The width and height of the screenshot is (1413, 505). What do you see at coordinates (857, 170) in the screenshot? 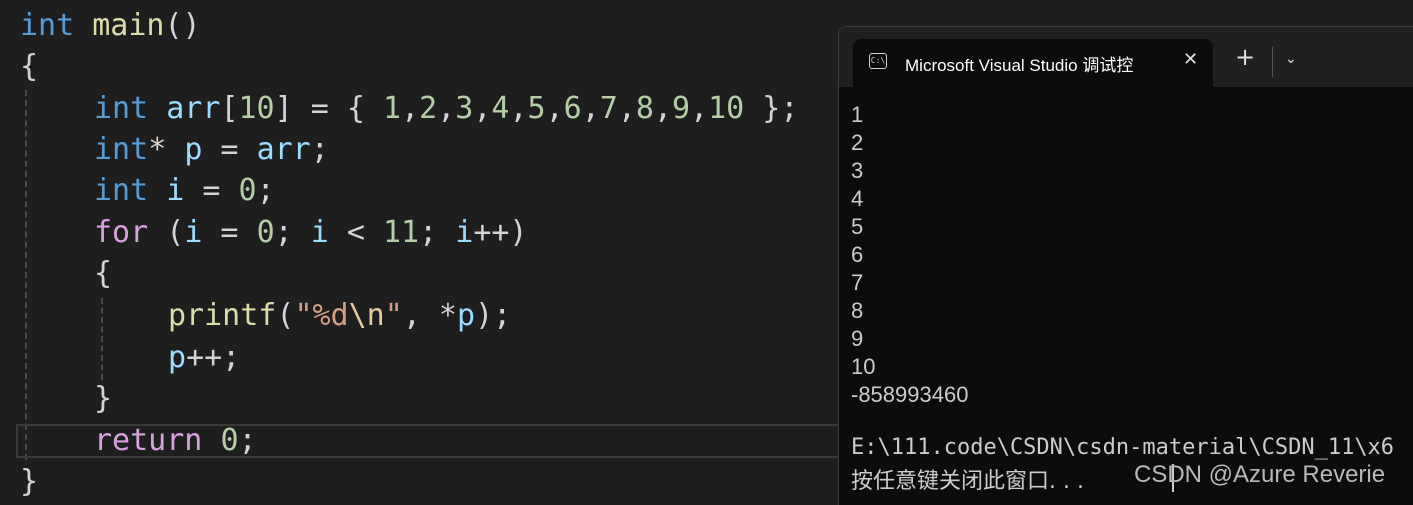
I see `output-line: 3` at bounding box center [857, 170].